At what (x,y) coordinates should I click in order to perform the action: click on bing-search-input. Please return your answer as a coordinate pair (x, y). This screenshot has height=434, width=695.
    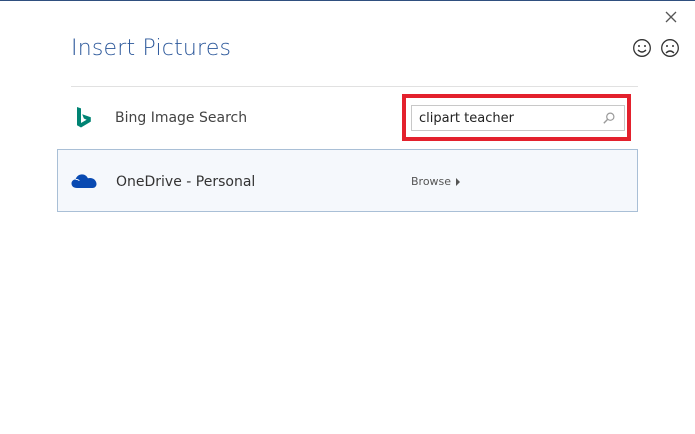
    Looking at the image, I should click on (505, 118).